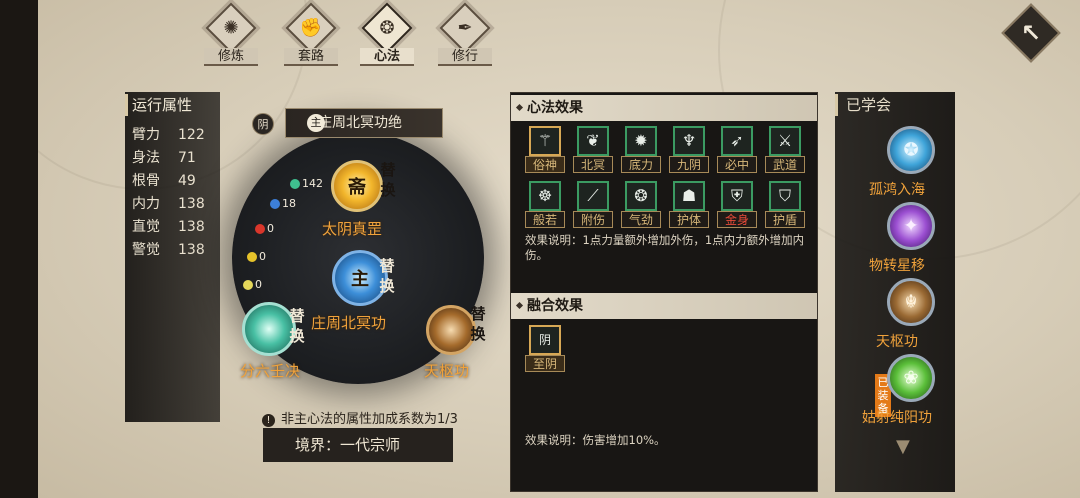 This screenshot has height=498, width=1080. What do you see at coordinates (545, 141) in the screenshot?
I see `effect-icon: ⚚` at bounding box center [545, 141].